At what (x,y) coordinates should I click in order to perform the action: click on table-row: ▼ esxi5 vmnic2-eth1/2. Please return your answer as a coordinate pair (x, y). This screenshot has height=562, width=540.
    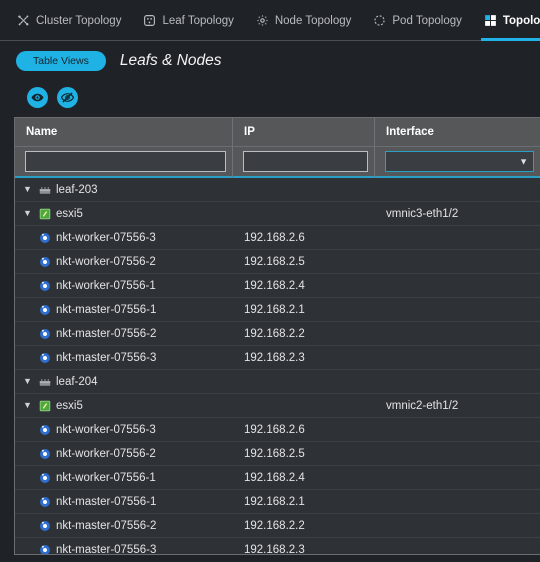
    Looking at the image, I should click on (277, 406).